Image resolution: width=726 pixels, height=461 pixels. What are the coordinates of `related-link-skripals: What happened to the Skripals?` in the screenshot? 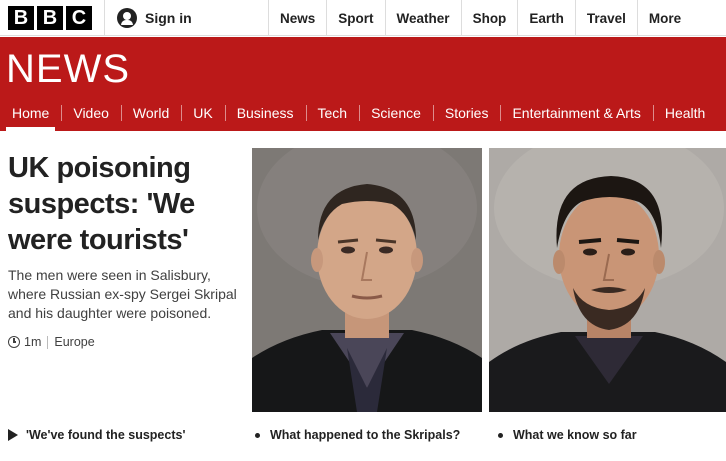 It's located at (357, 435).